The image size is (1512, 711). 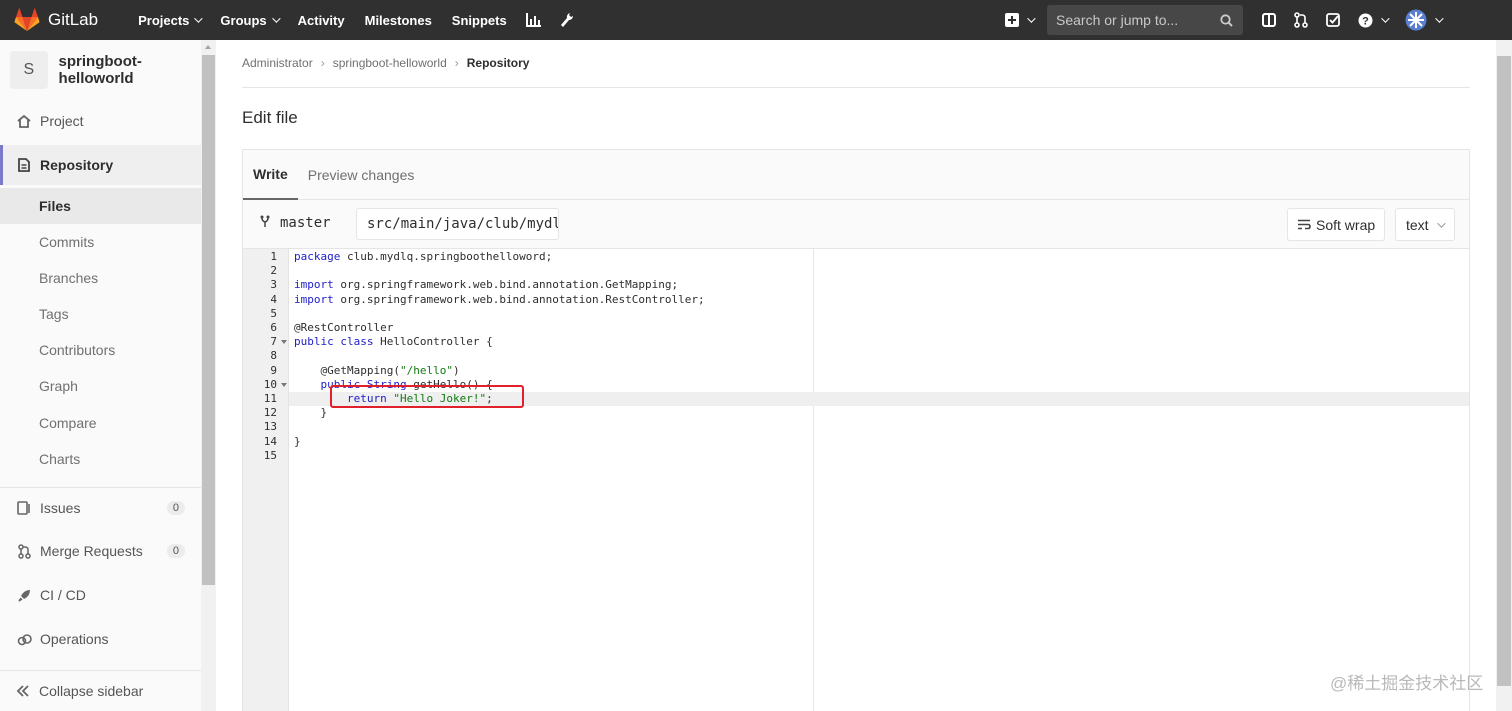 I want to click on sidebar-item-label: Operations, so click(x=74, y=639).